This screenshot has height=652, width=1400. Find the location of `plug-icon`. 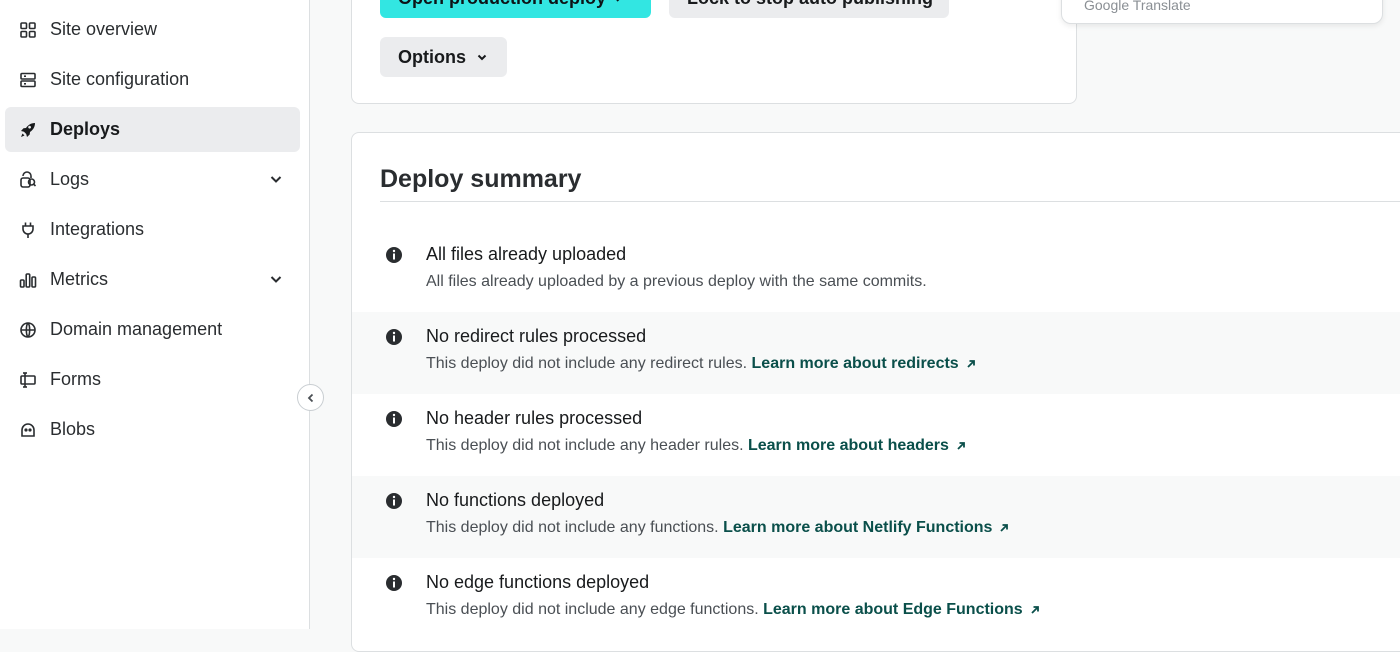

plug-icon is located at coordinates (28, 230).